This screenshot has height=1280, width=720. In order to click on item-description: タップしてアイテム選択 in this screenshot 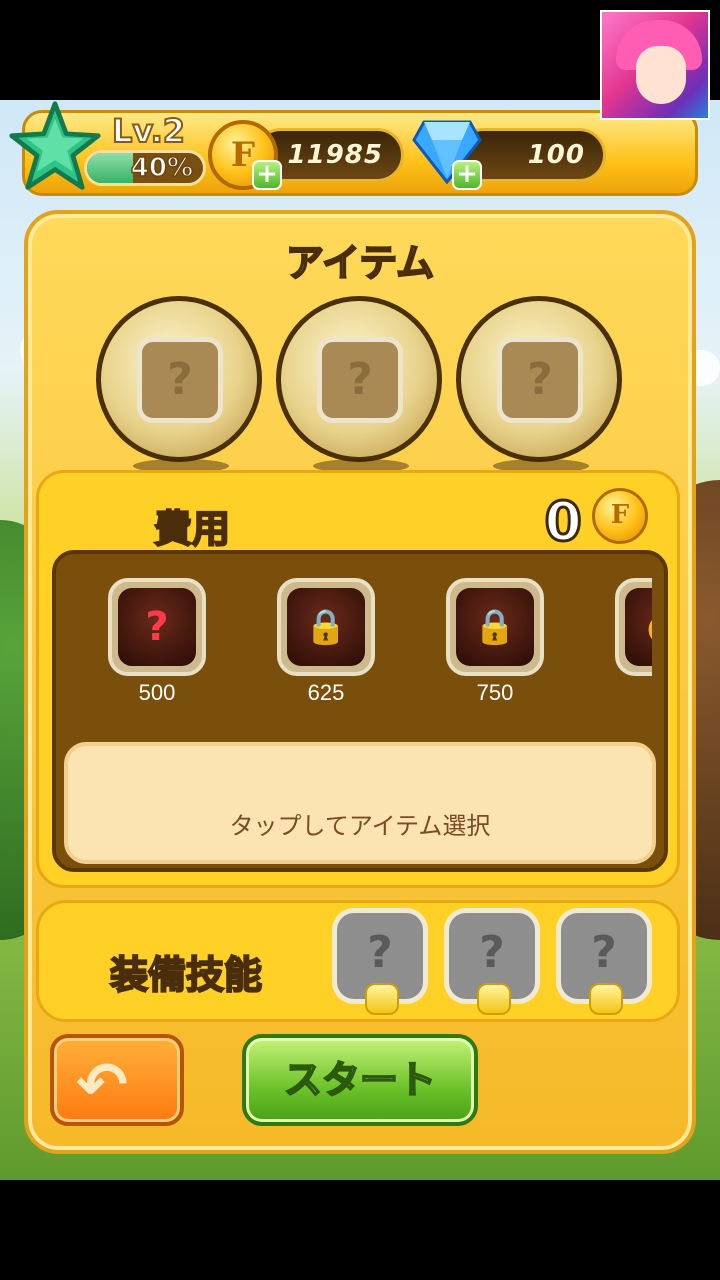, I will do `click(360, 826)`.